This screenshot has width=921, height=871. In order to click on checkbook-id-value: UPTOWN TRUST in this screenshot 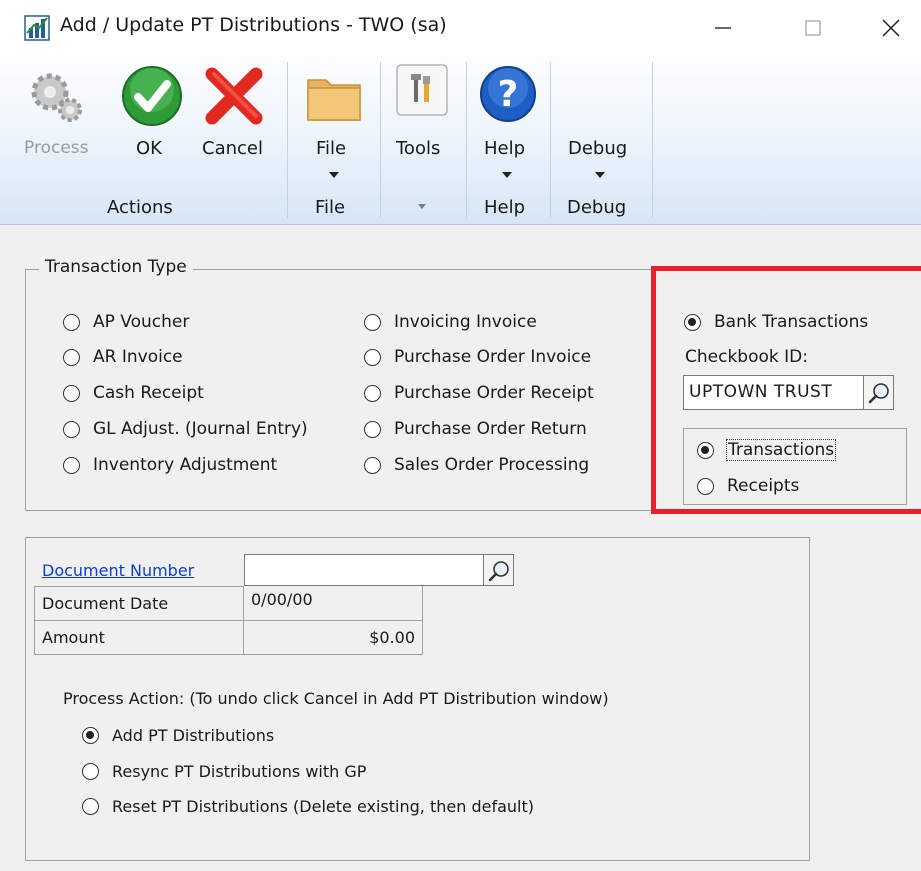, I will do `click(761, 392)`.